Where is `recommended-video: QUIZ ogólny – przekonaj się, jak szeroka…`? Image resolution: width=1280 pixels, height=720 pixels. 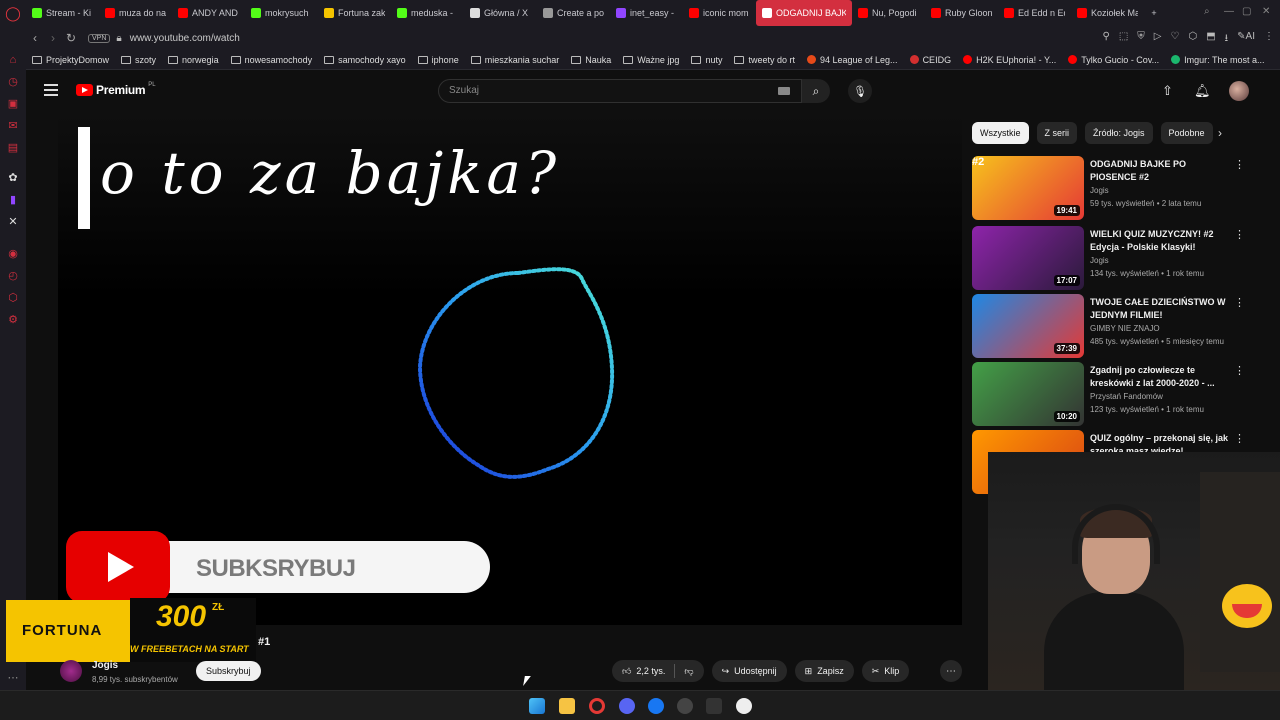
recommended-video: QUIZ ogólny – przekonaj się, jak szeroka… is located at coordinates (1112, 462).